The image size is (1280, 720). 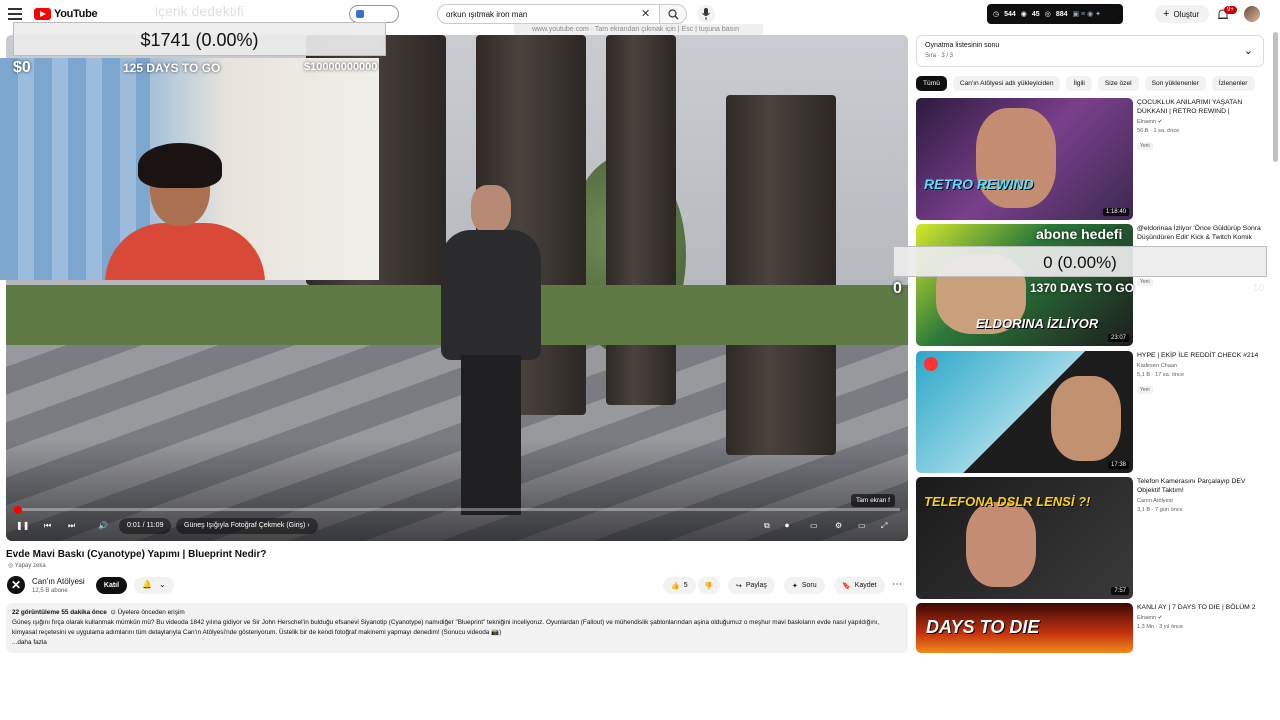 What do you see at coordinates (103, 525) in the screenshot?
I see `volume-icon: 🔊` at bounding box center [103, 525].